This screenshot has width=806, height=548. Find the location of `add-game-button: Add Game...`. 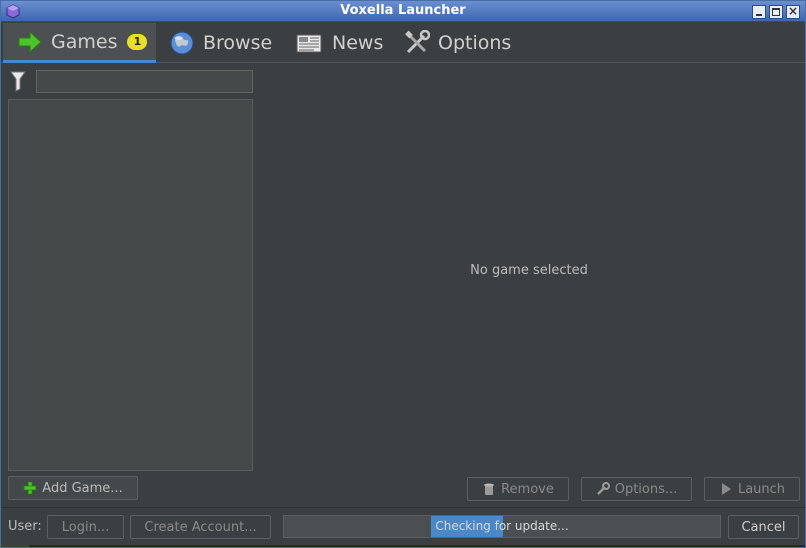

add-game-button: Add Game... is located at coordinates (73, 488).